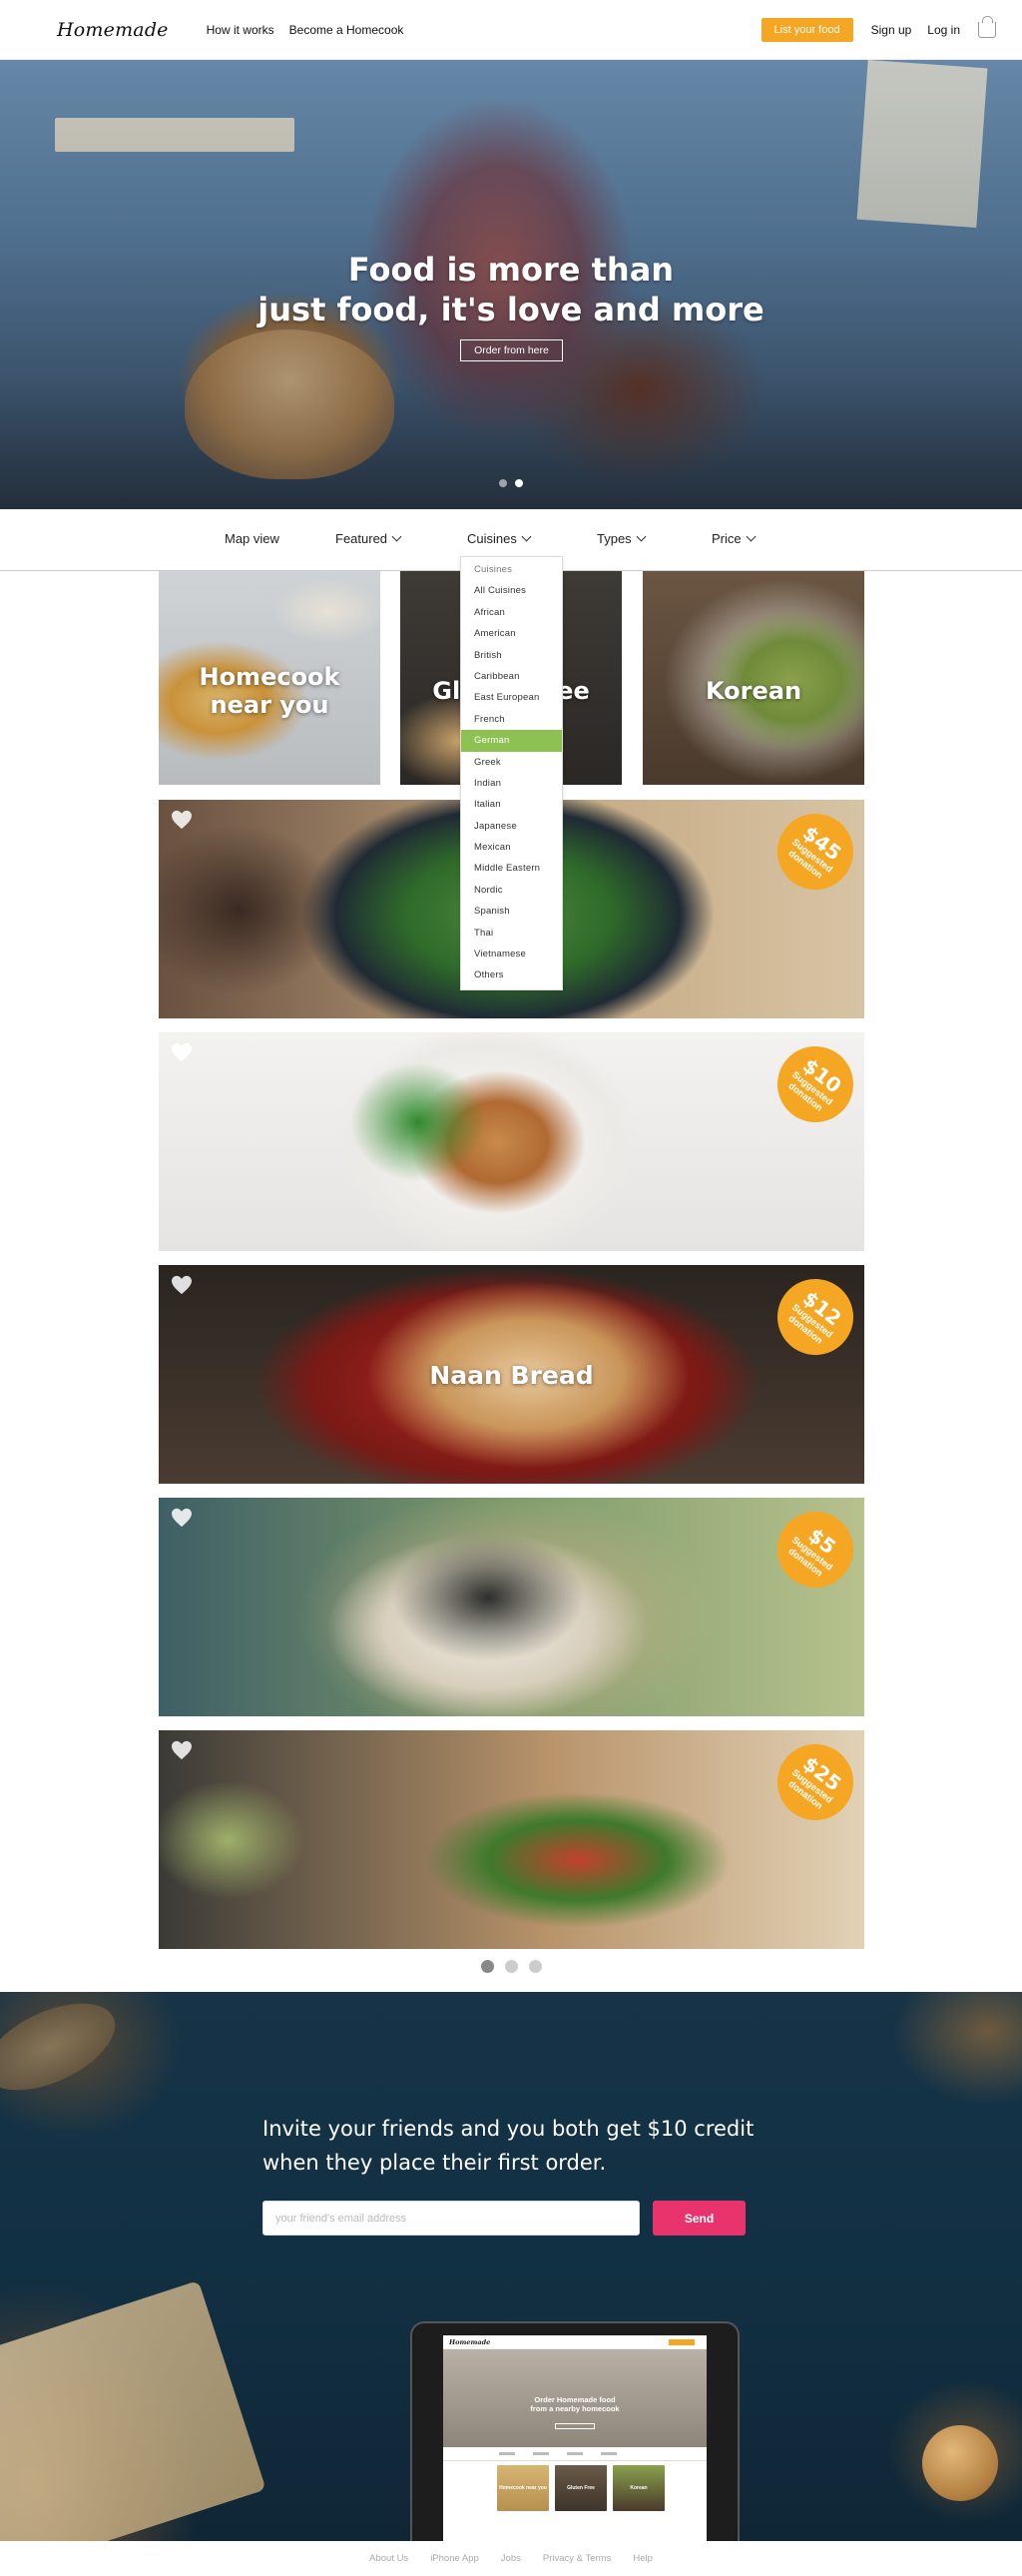 The height and width of the screenshot is (2576, 1022). I want to click on tile-korean-label: Korean, so click(753, 691).